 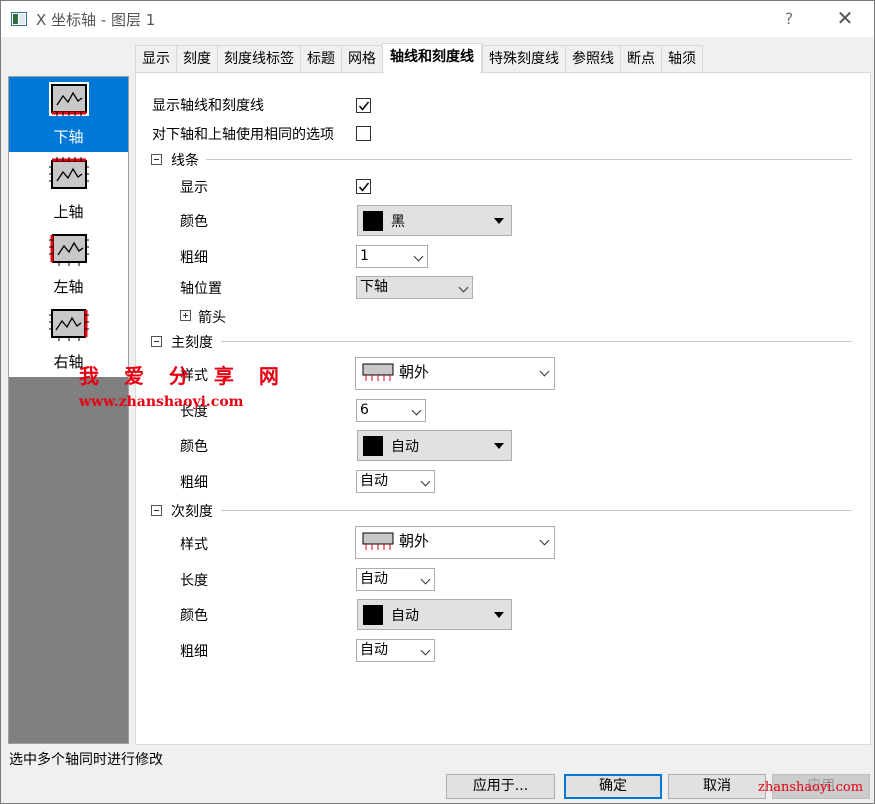 I want to click on minor-color-value: 自动, so click(x=405, y=616).